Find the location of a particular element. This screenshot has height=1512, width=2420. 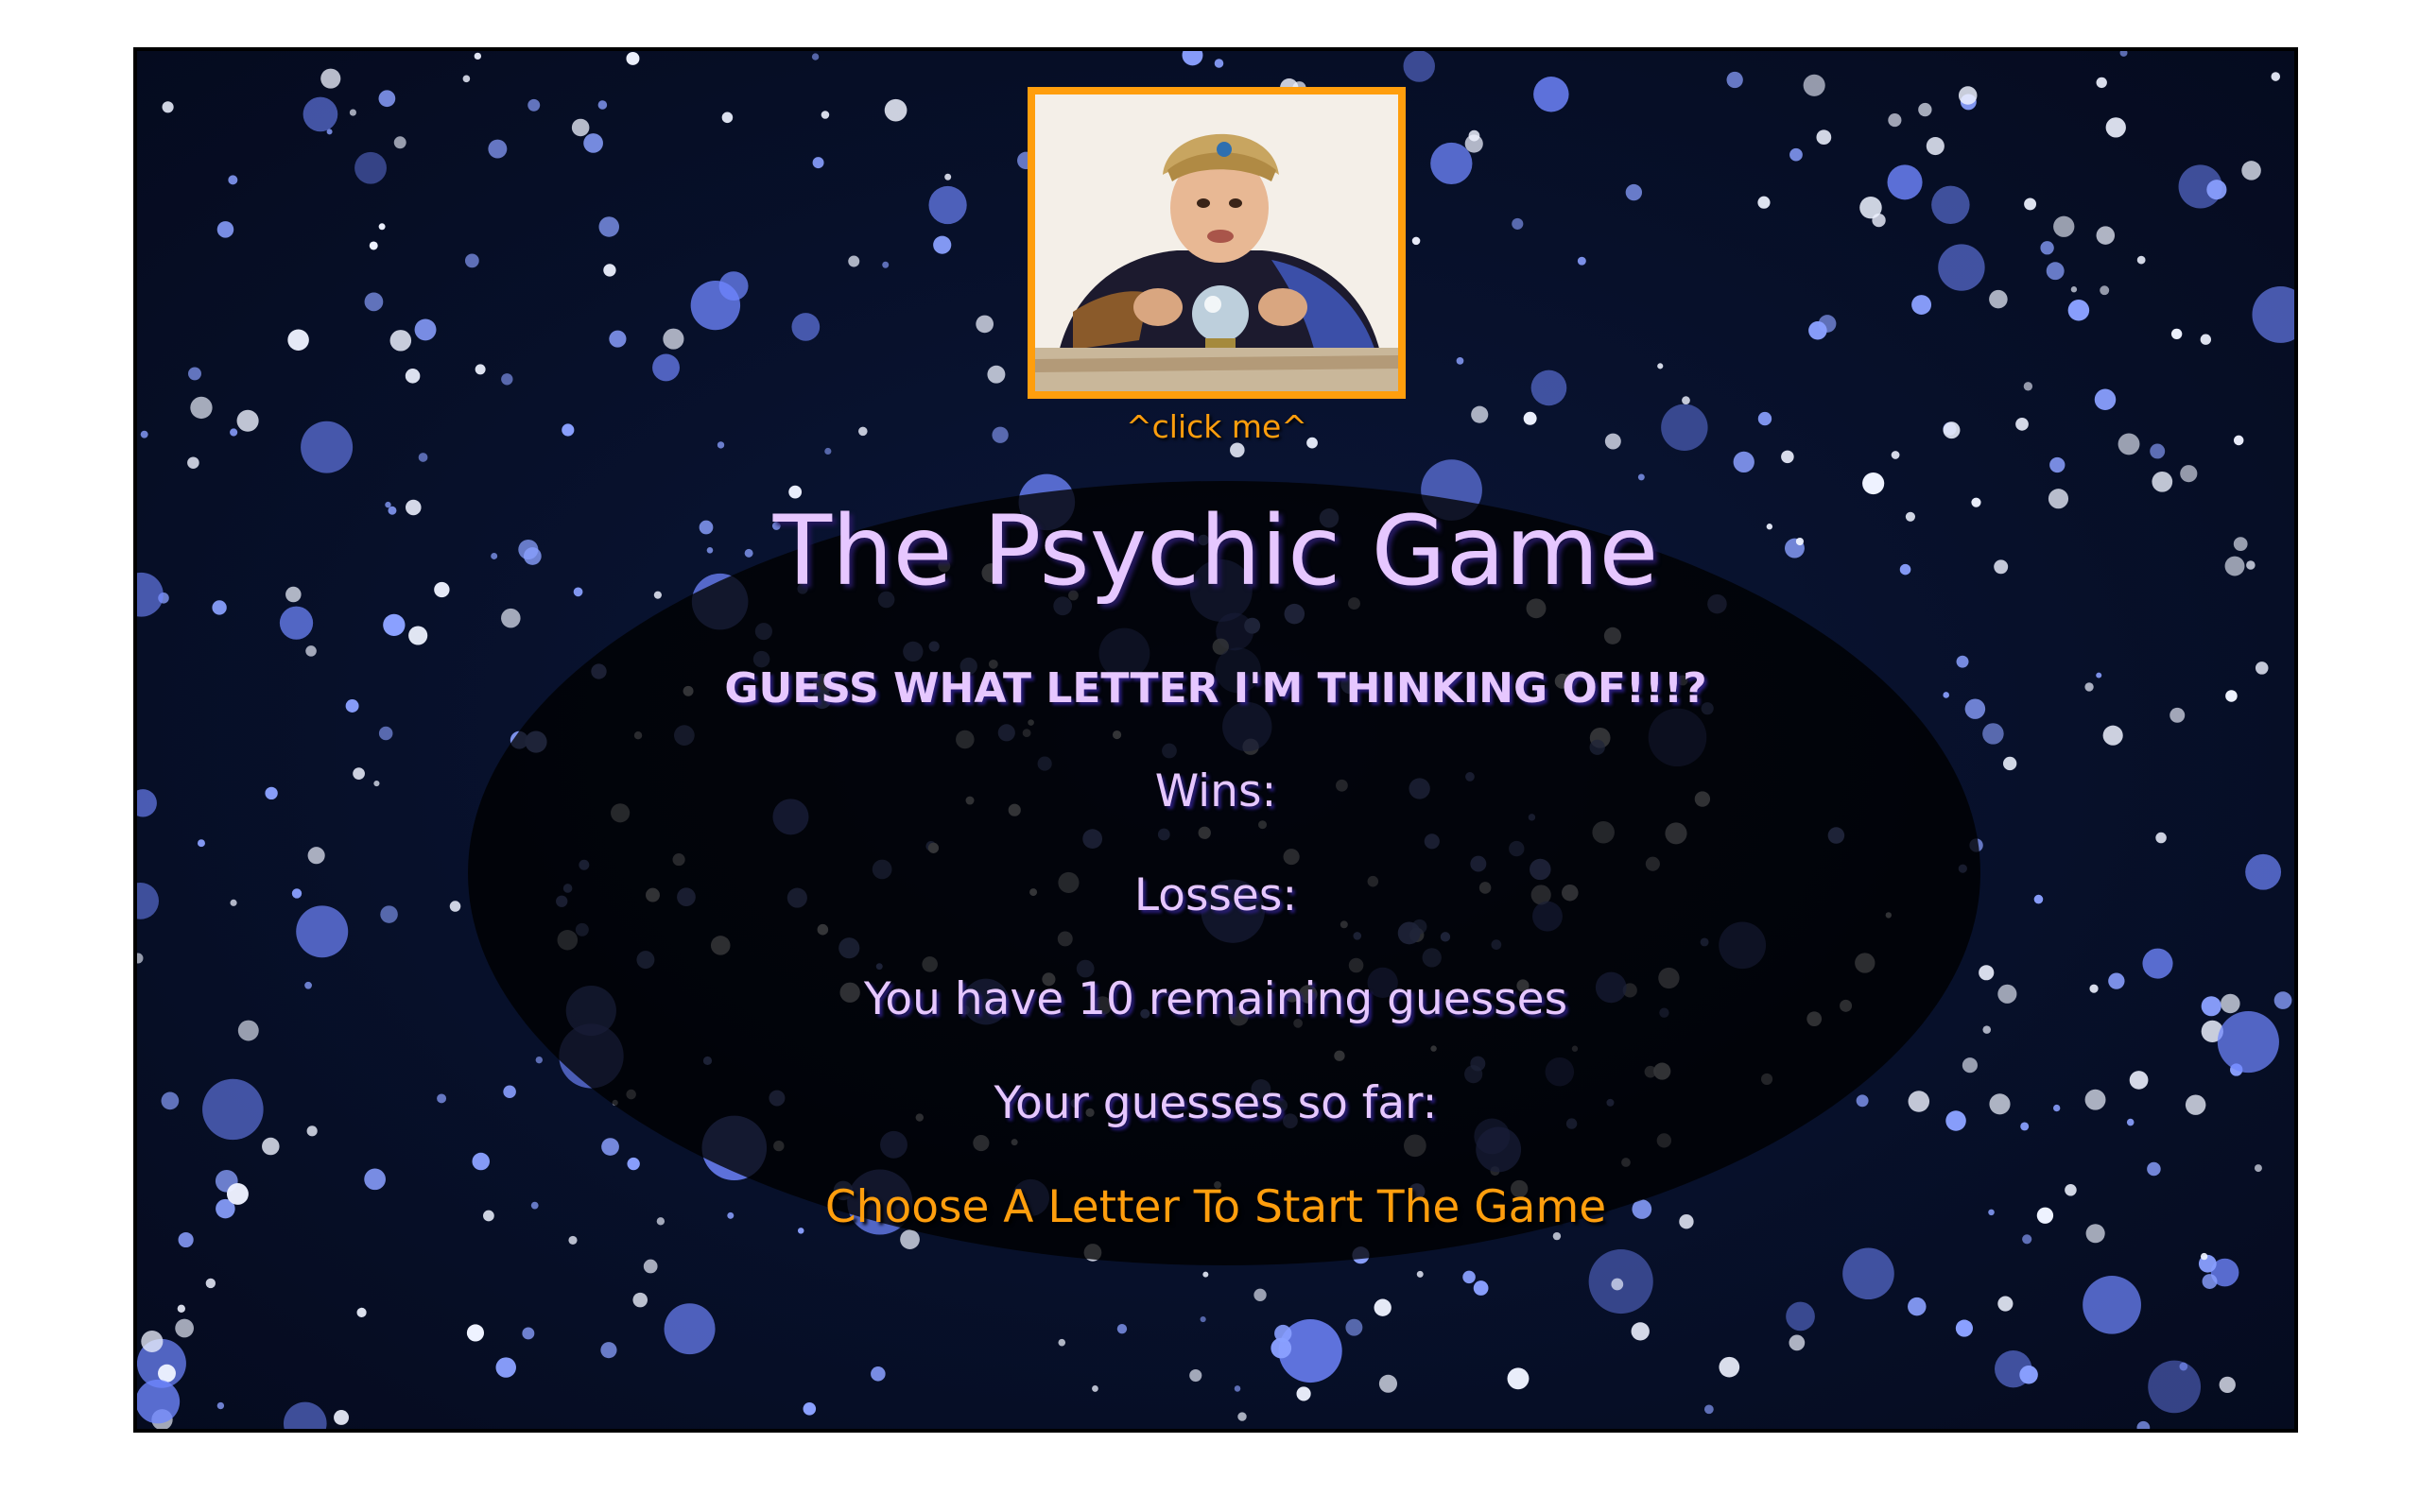

wins-label: Wins: is located at coordinates (1215, 791).